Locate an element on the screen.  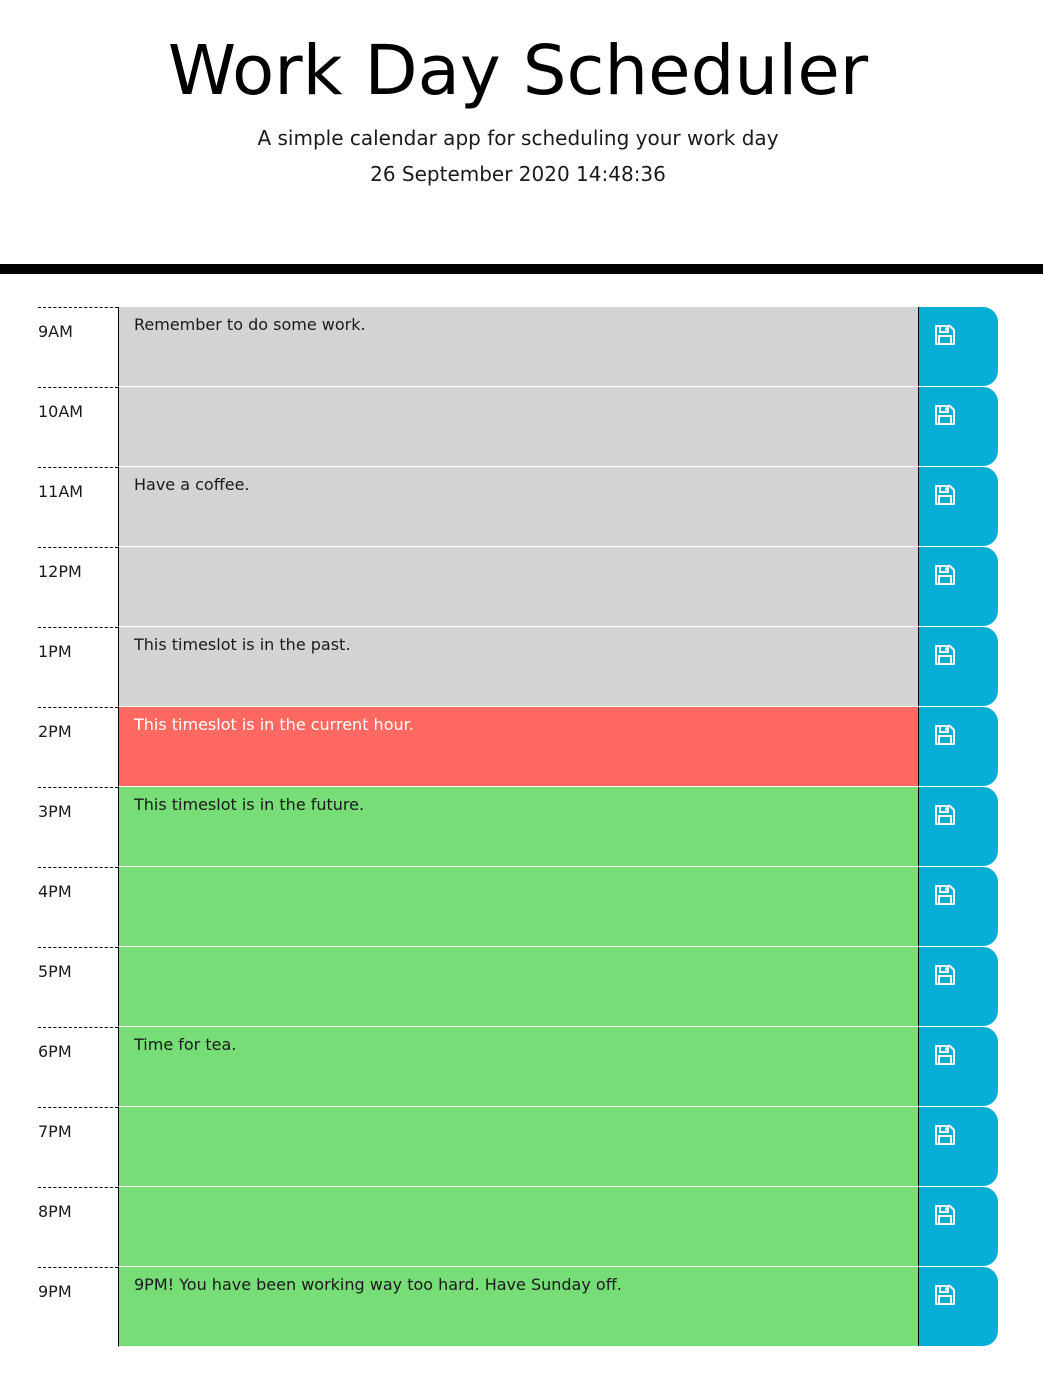
hour-label: 12PM is located at coordinates (78, 587).